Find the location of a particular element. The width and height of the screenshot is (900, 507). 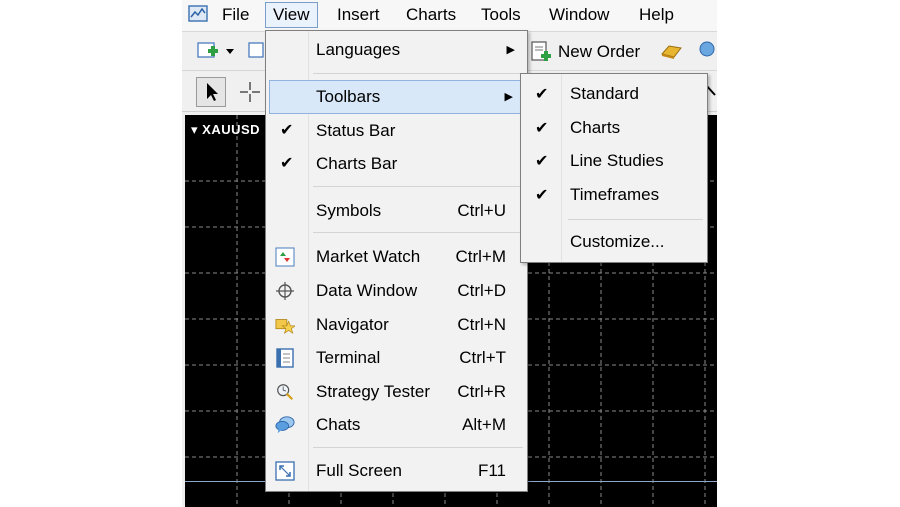

menu-charts: Charts is located at coordinates (431, 15).